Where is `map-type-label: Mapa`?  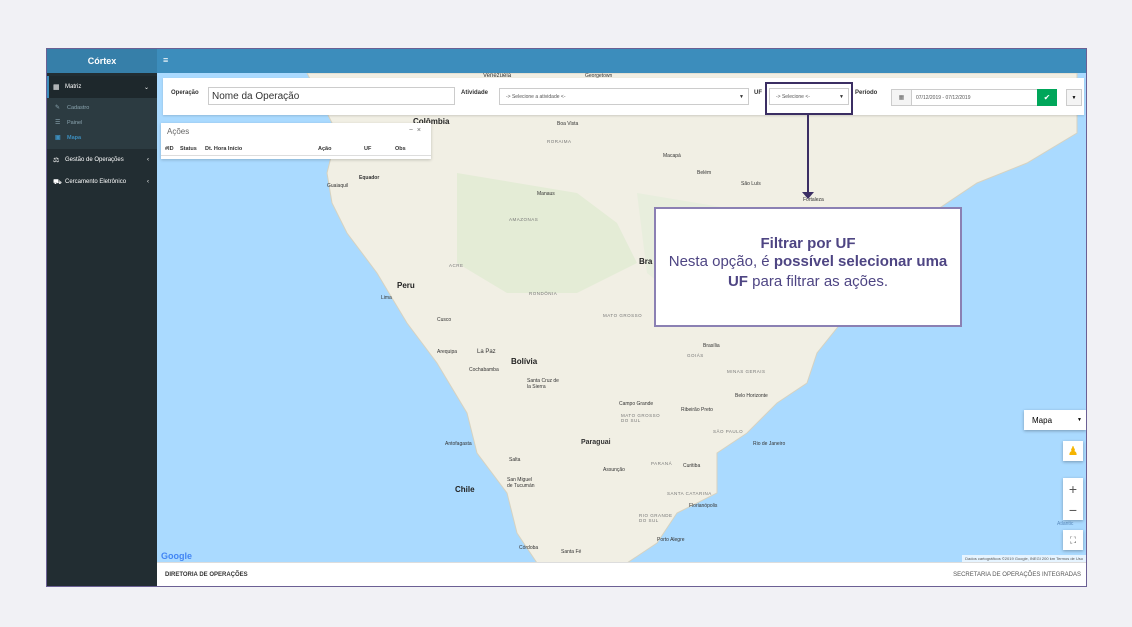
map-type-label: Mapa is located at coordinates (1042, 420).